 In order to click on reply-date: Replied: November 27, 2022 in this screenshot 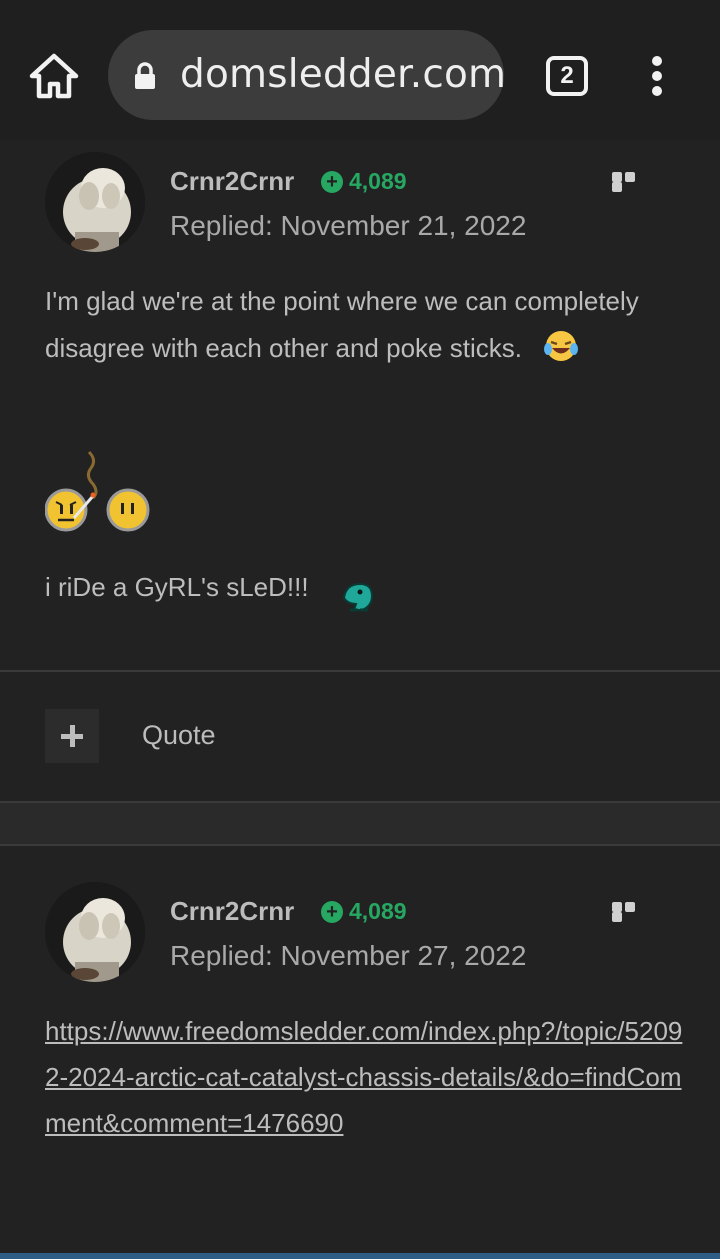, I will do `click(348, 955)`.